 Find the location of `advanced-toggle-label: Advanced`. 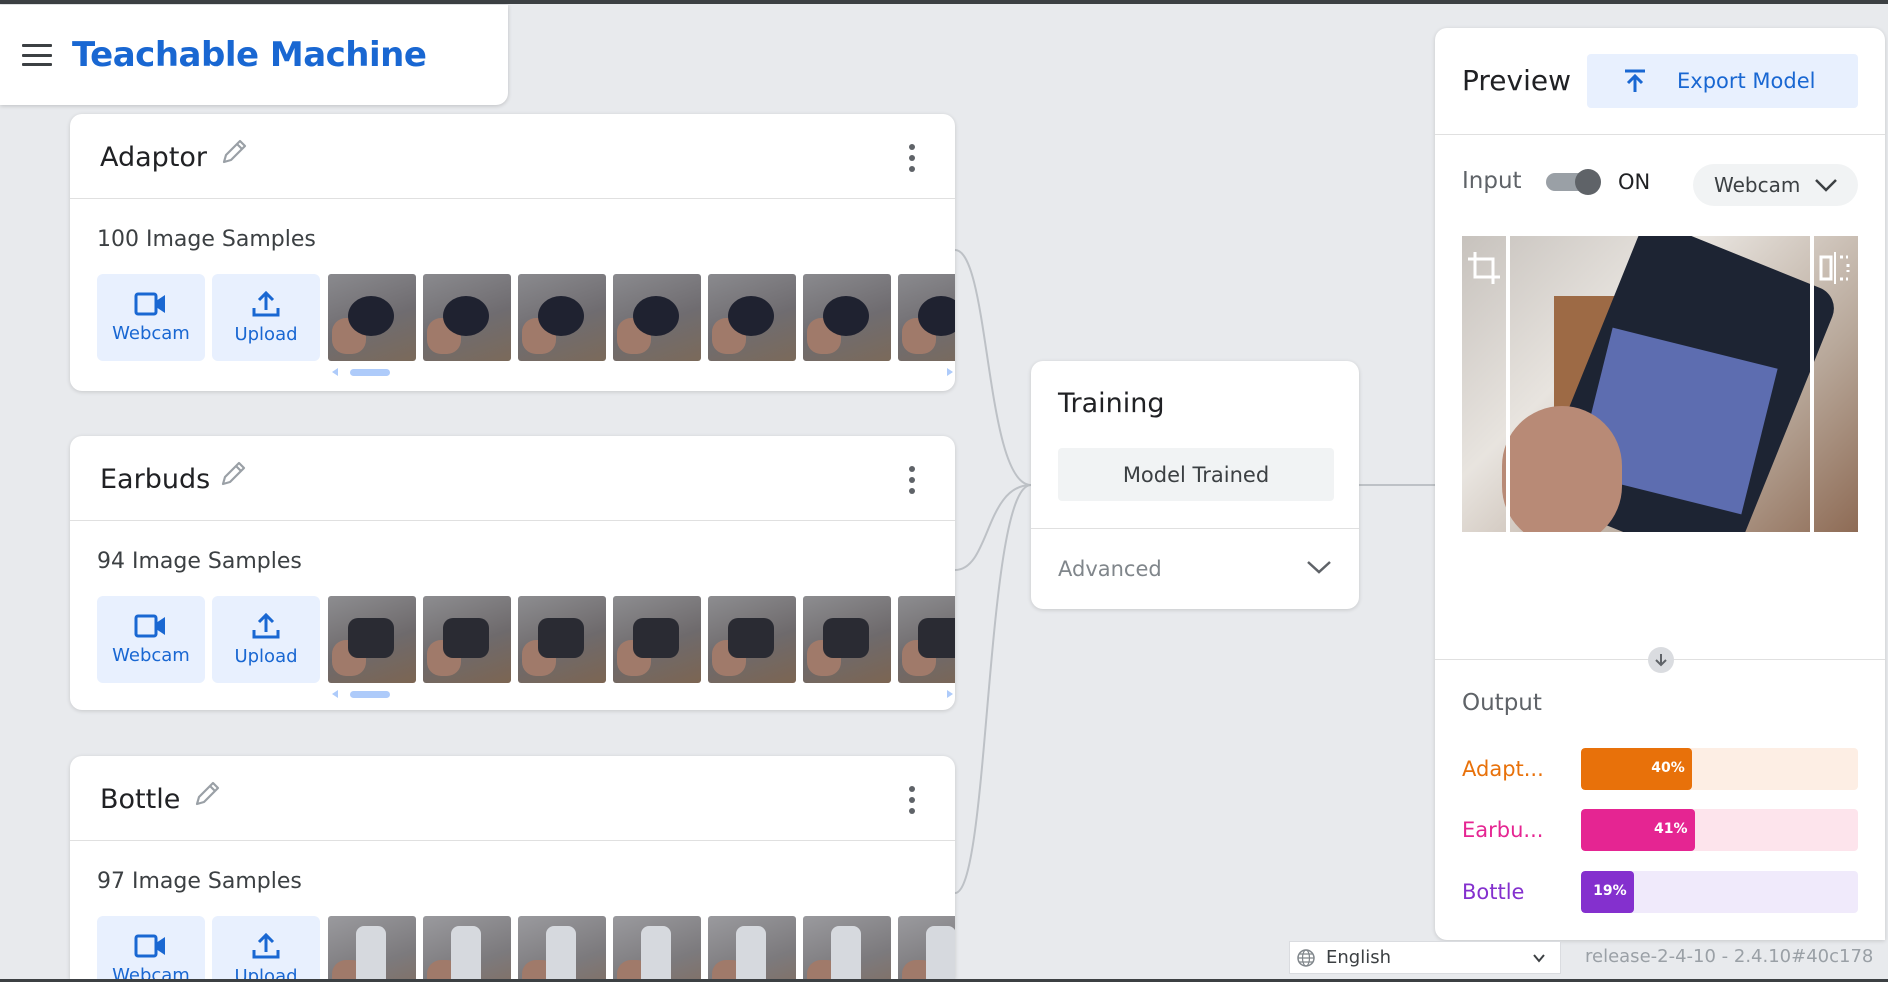

advanced-toggle-label: Advanced is located at coordinates (1110, 569).